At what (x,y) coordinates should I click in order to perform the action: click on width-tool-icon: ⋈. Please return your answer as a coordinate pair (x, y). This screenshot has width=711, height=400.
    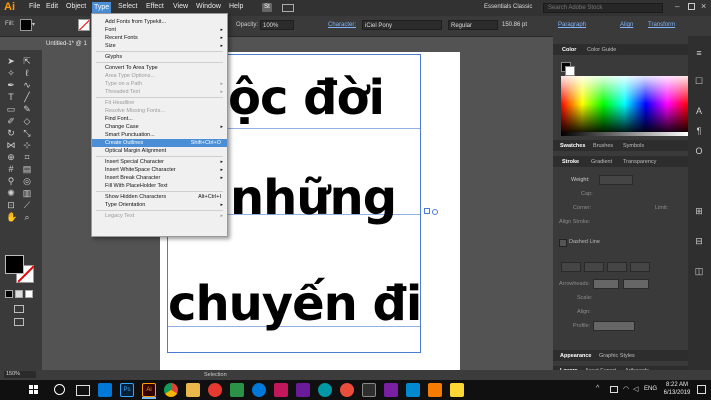
    Looking at the image, I should click on (11, 145).